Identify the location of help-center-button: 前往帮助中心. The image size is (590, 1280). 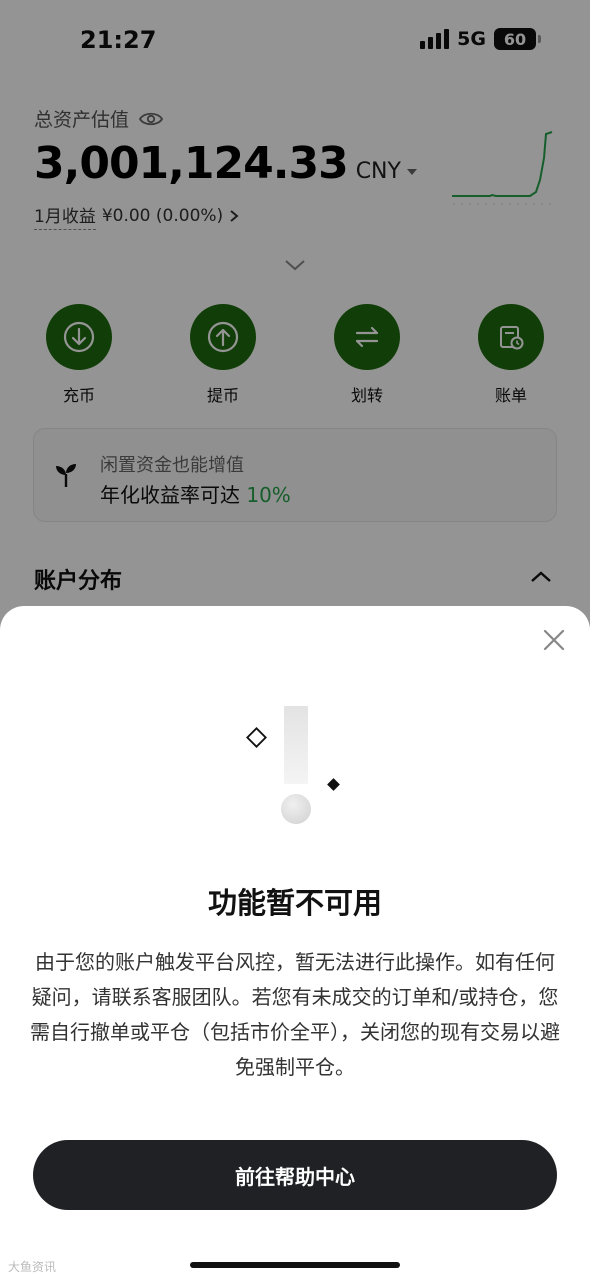
(295, 1175).